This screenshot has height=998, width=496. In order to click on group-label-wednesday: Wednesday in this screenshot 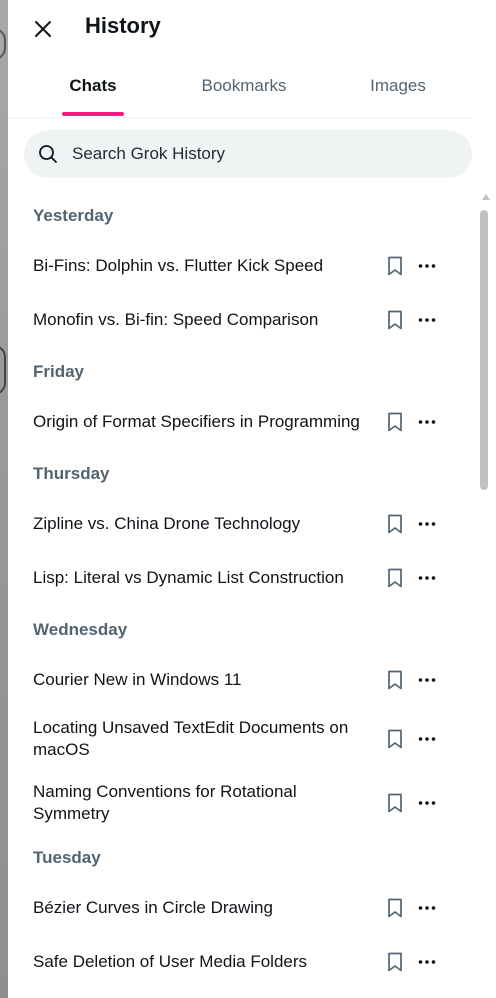, I will do `click(80, 629)`.